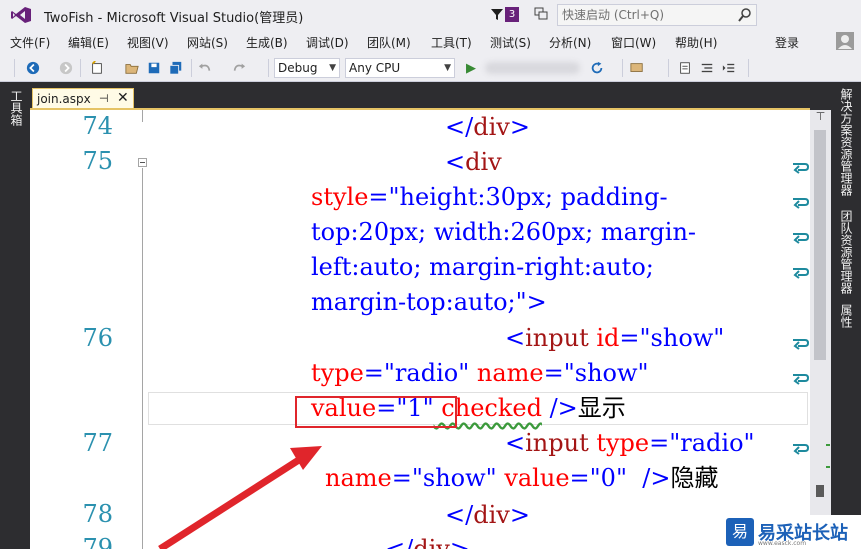 The width and height of the screenshot is (861, 549). Describe the element at coordinates (504, 232) in the screenshot. I see `code-line-wrapped: top:20px; width:260px; margin-` at that location.